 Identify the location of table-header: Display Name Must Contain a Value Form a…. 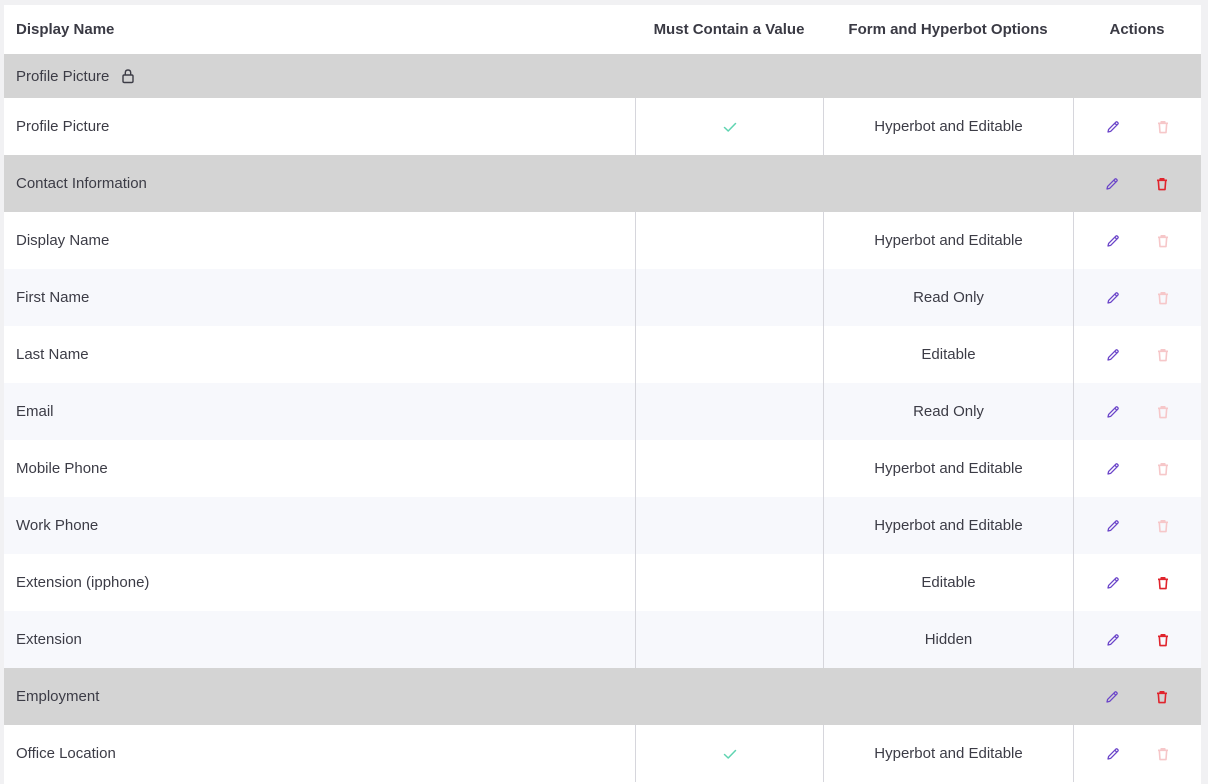
(602, 29).